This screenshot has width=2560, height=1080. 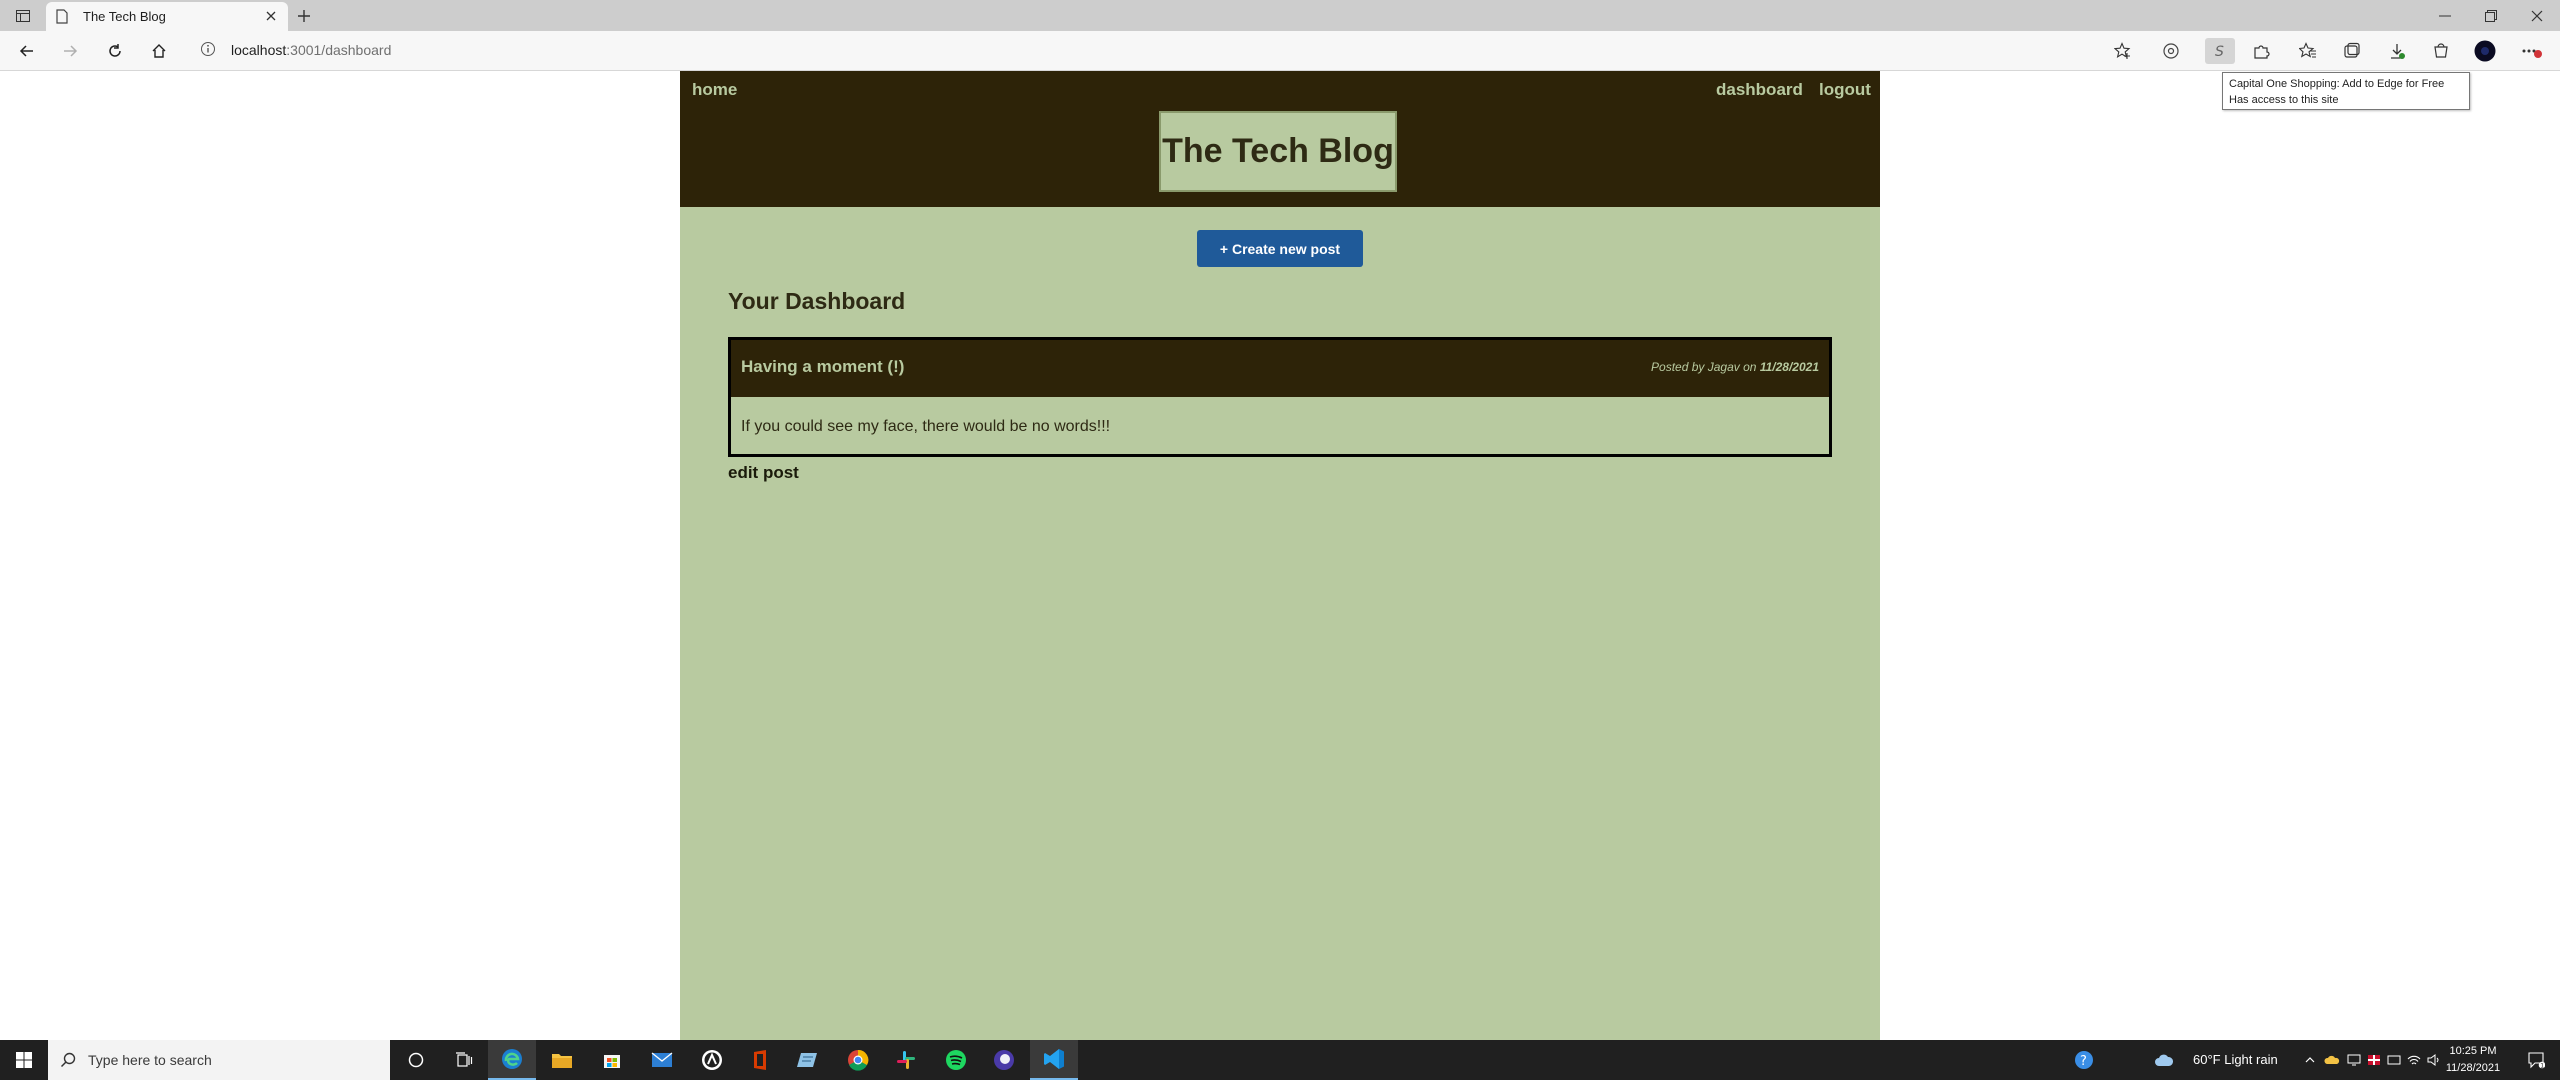 I want to click on search-icon, so click(x=68, y=1060).